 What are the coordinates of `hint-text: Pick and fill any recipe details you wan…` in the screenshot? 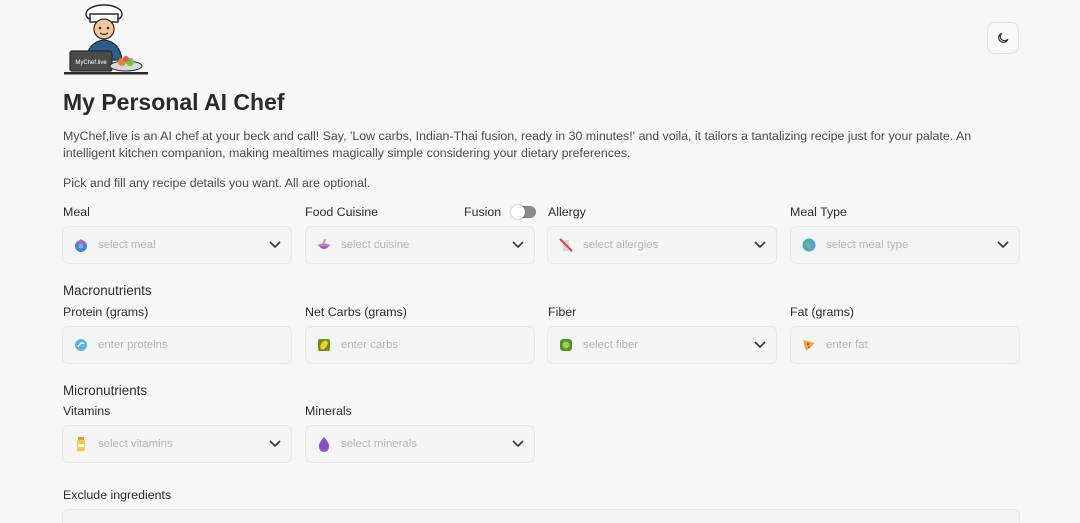 It's located at (217, 183).